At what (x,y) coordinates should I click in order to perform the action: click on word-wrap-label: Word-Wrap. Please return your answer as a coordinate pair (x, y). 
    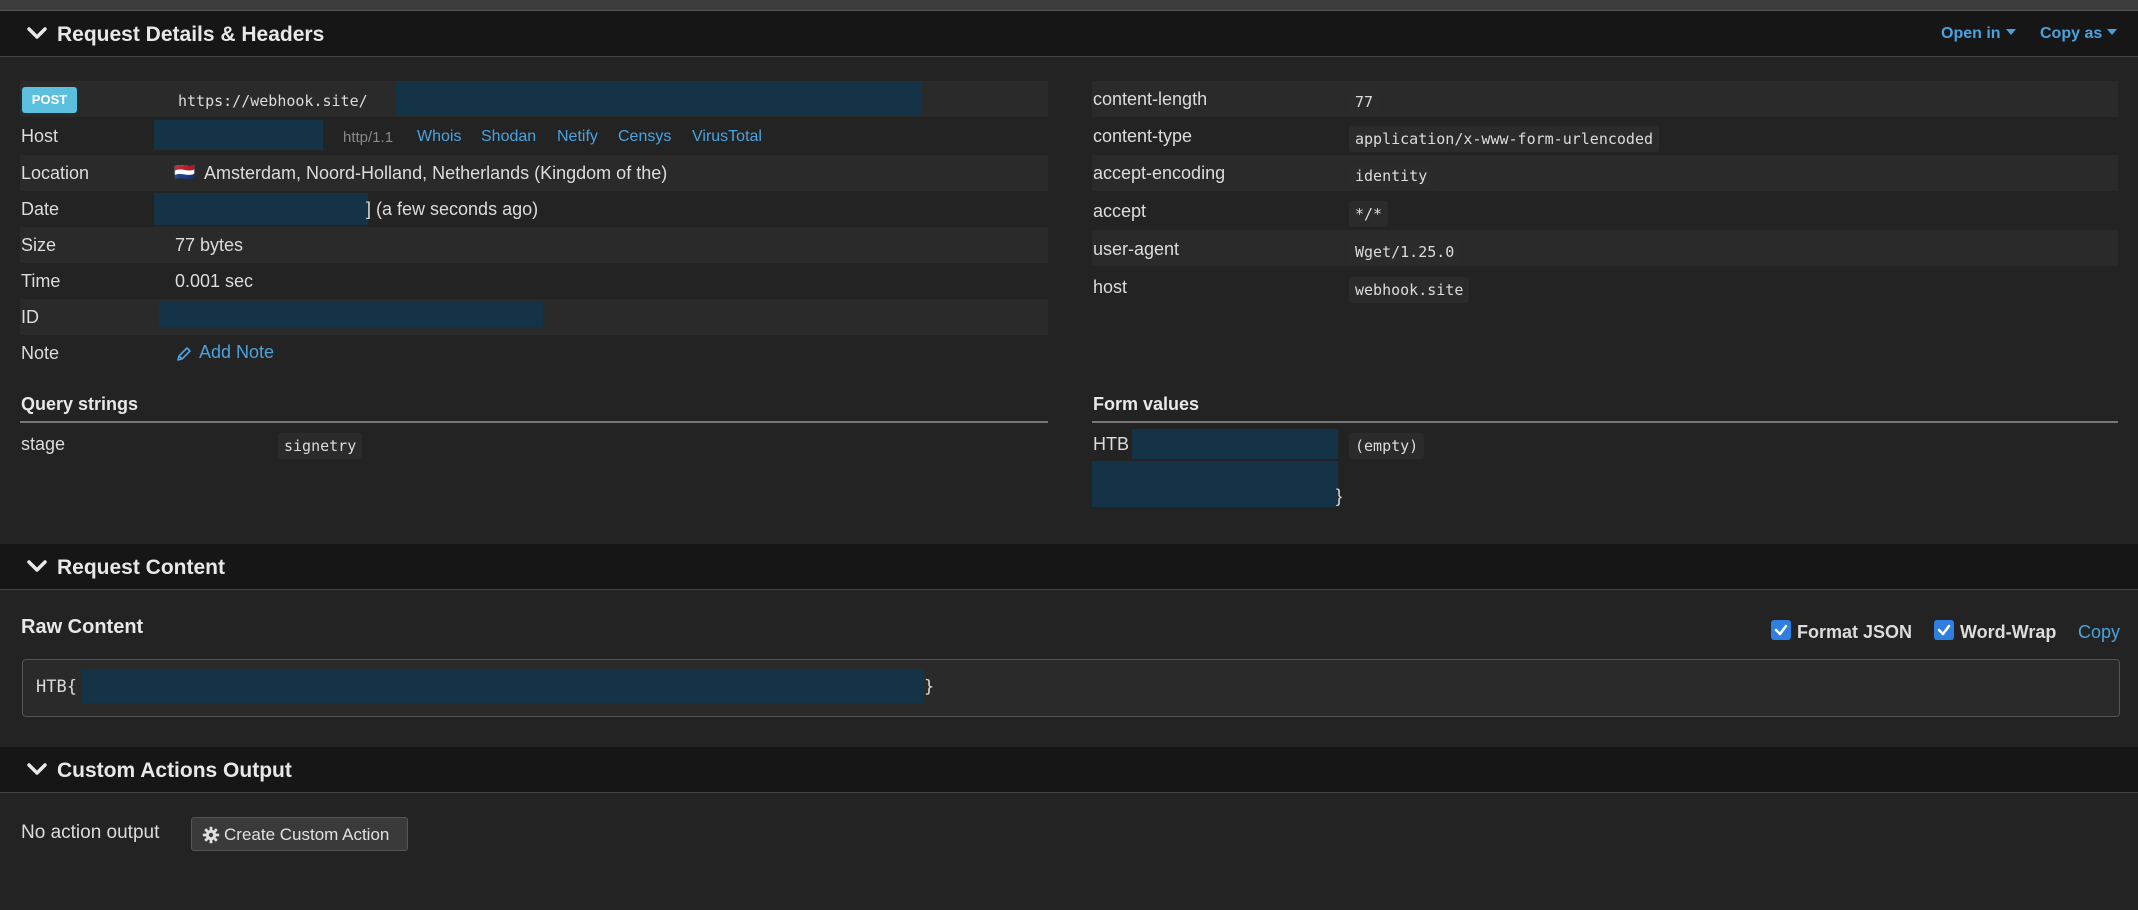
    Looking at the image, I should click on (2008, 632).